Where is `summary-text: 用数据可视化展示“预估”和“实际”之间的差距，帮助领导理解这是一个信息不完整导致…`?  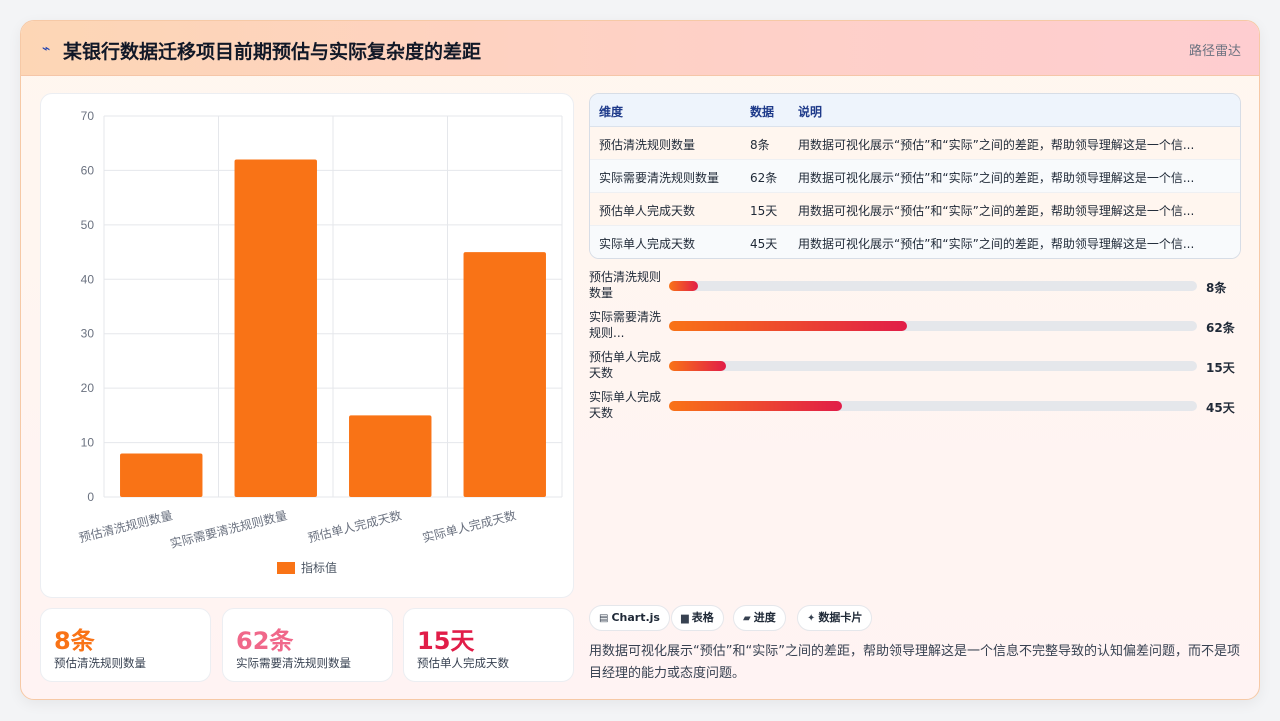 summary-text: 用数据可视化展示“预估”和“实际”之间的差距，帮助领导理解这是一个信息不完整导致… is located at coordinates (914, 662).